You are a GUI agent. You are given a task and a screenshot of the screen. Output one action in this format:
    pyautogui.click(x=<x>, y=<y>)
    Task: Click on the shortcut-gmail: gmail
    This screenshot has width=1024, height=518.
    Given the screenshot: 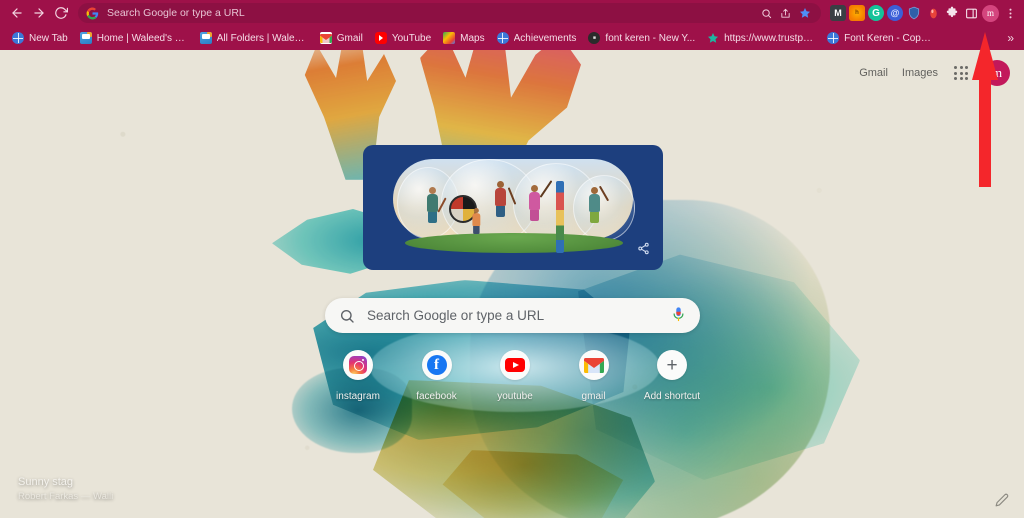 What is the action you would take?
    pyautogui.click(x=594, y=376)
    